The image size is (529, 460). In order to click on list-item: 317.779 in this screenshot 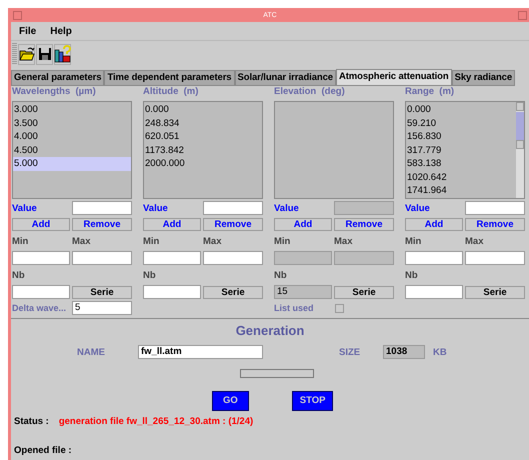, I will do `click(461, 150)`.